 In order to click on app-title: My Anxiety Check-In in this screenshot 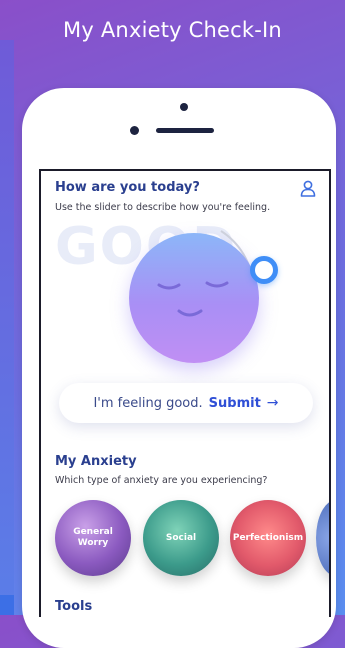, I will do `click(172, 30)`.